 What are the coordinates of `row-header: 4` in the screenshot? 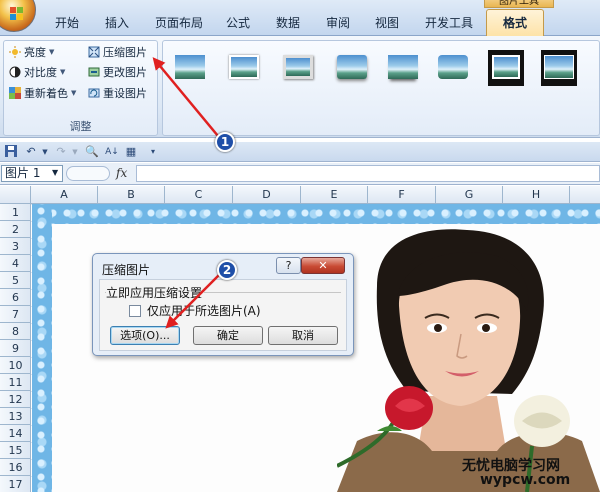 It's located at (15, 263).